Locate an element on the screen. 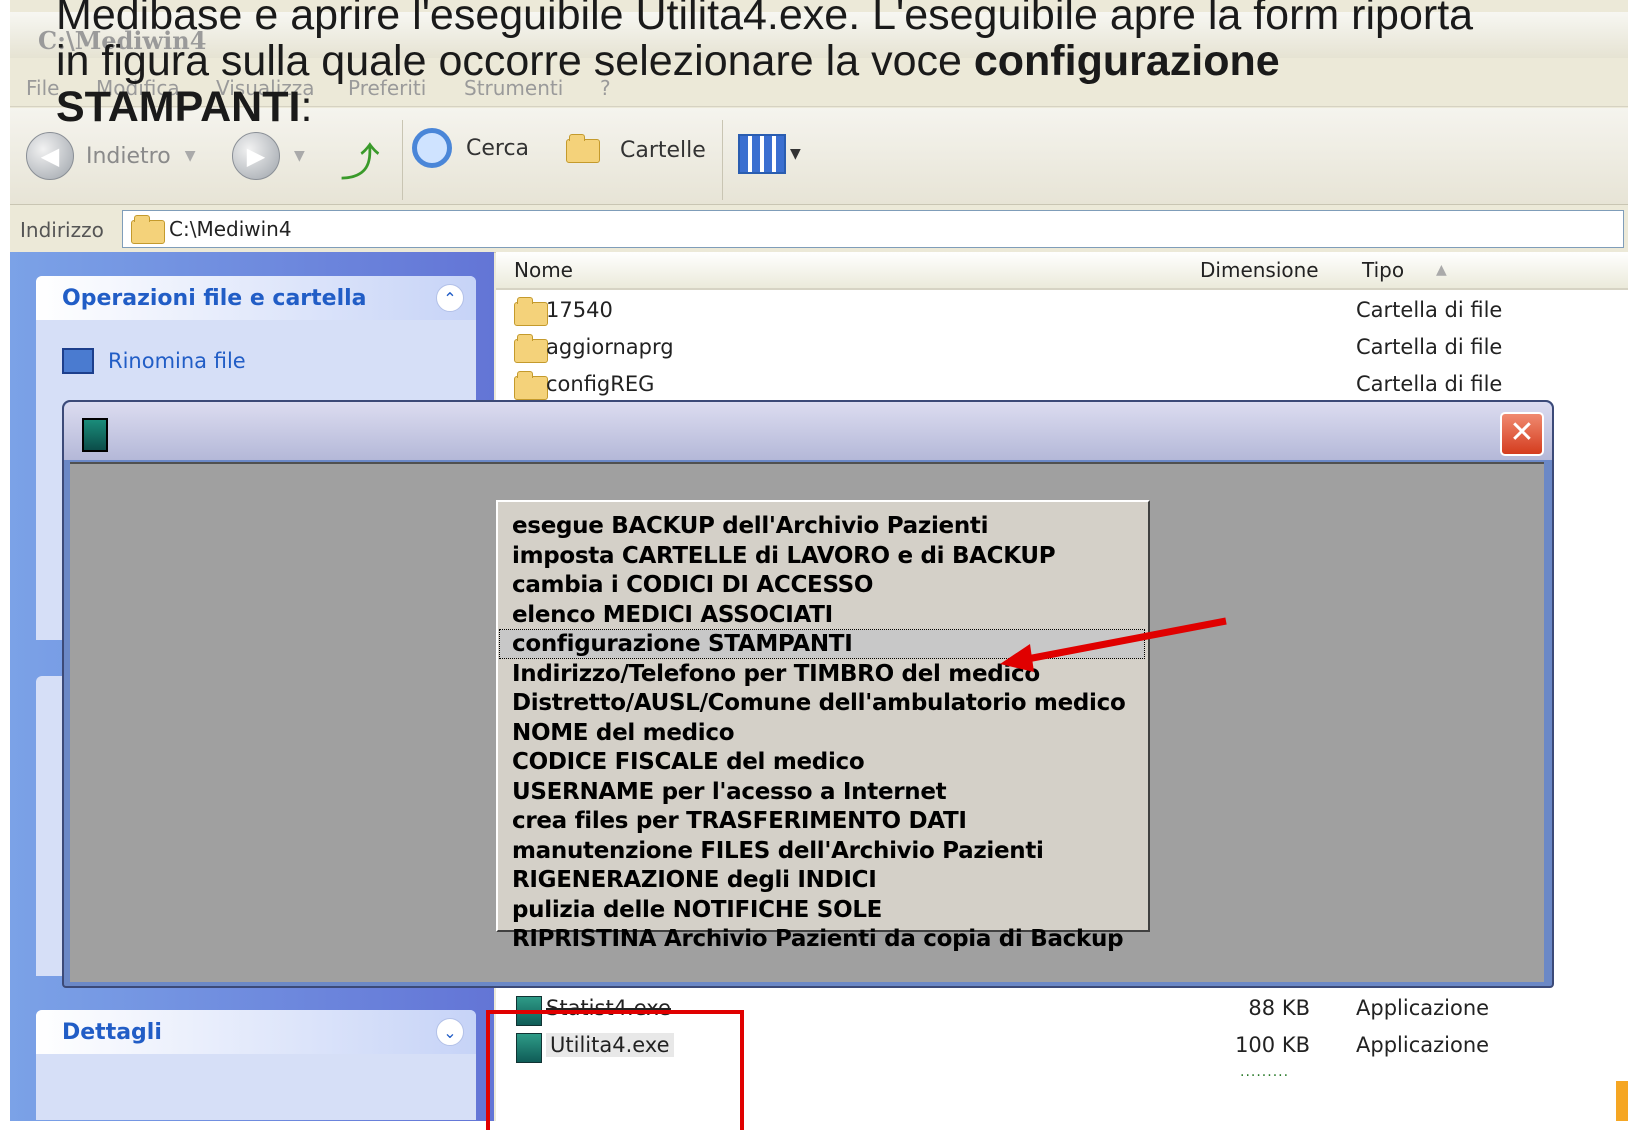 This screenshot has height=1130, width=1628. folders-label: Cartelle is located at coordinates (663, 150).